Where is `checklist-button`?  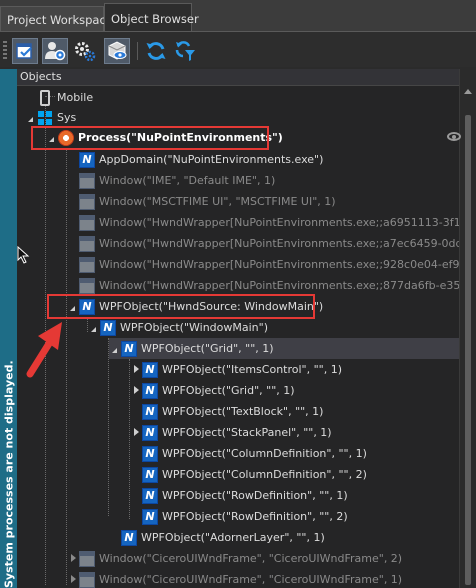
checklist-button is located at coordinates (25, 51).